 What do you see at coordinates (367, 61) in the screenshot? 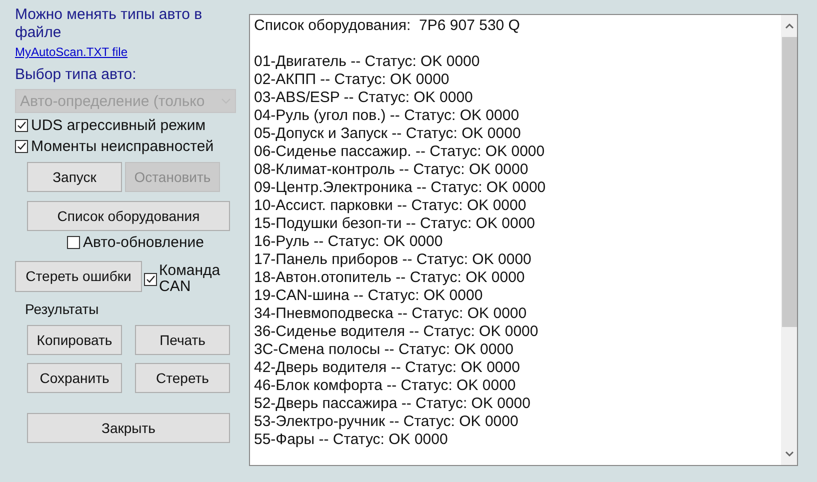
I see `output-line: 01-Двигатель -- Статус: OK 0000` at bounding box center [367, 61].